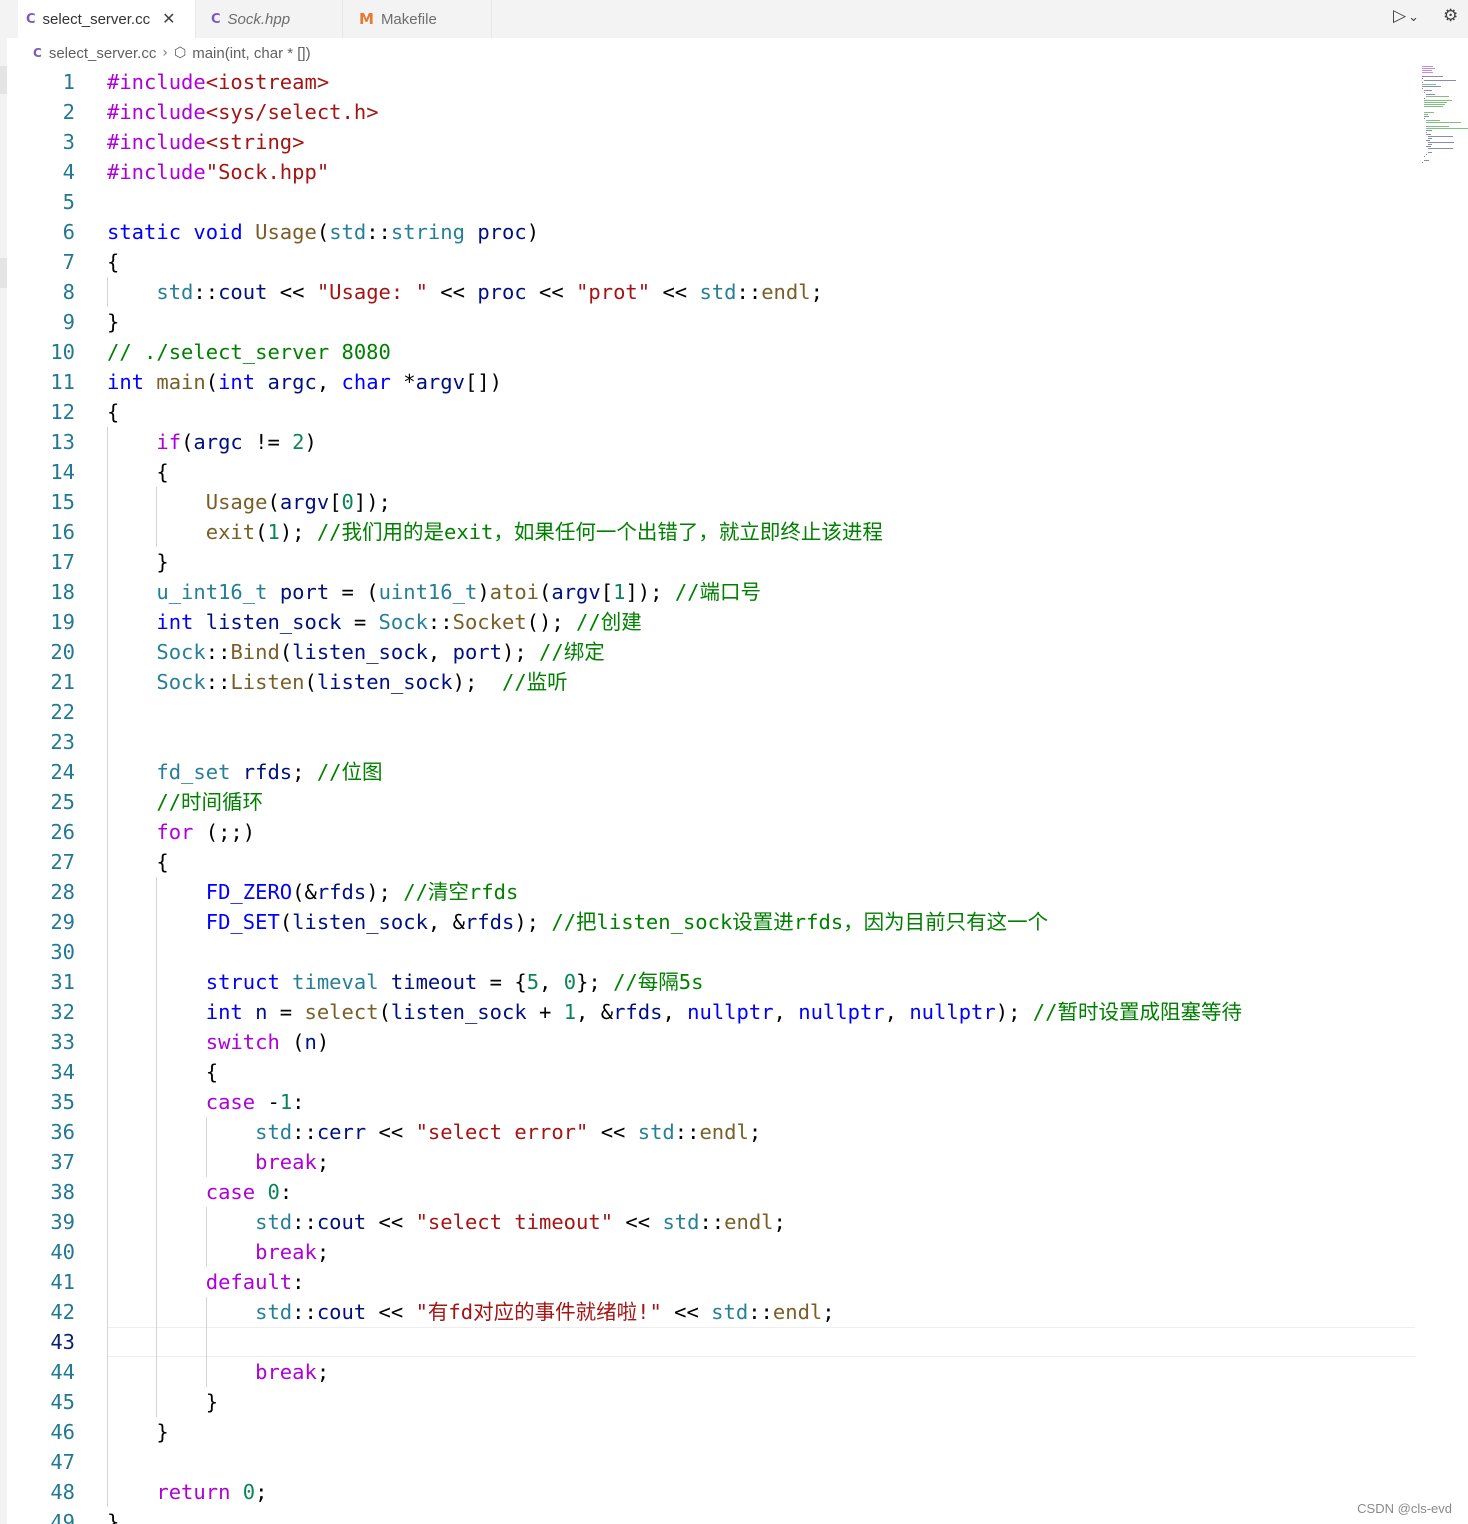 This screenshot has width=1468, height=1524. I want to click on code-token: void, so click(218, 232).